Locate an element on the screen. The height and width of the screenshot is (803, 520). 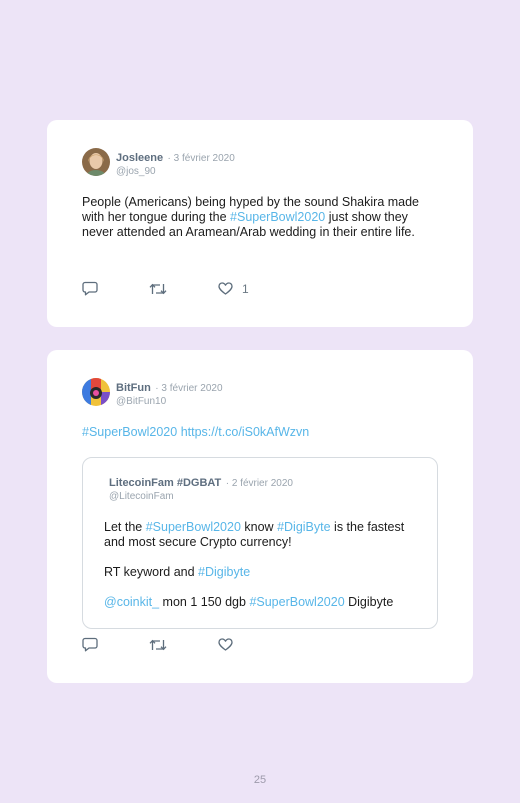
quoted-paragraph: RT keyword and #Digibyte is located at coordinates (264, 572).